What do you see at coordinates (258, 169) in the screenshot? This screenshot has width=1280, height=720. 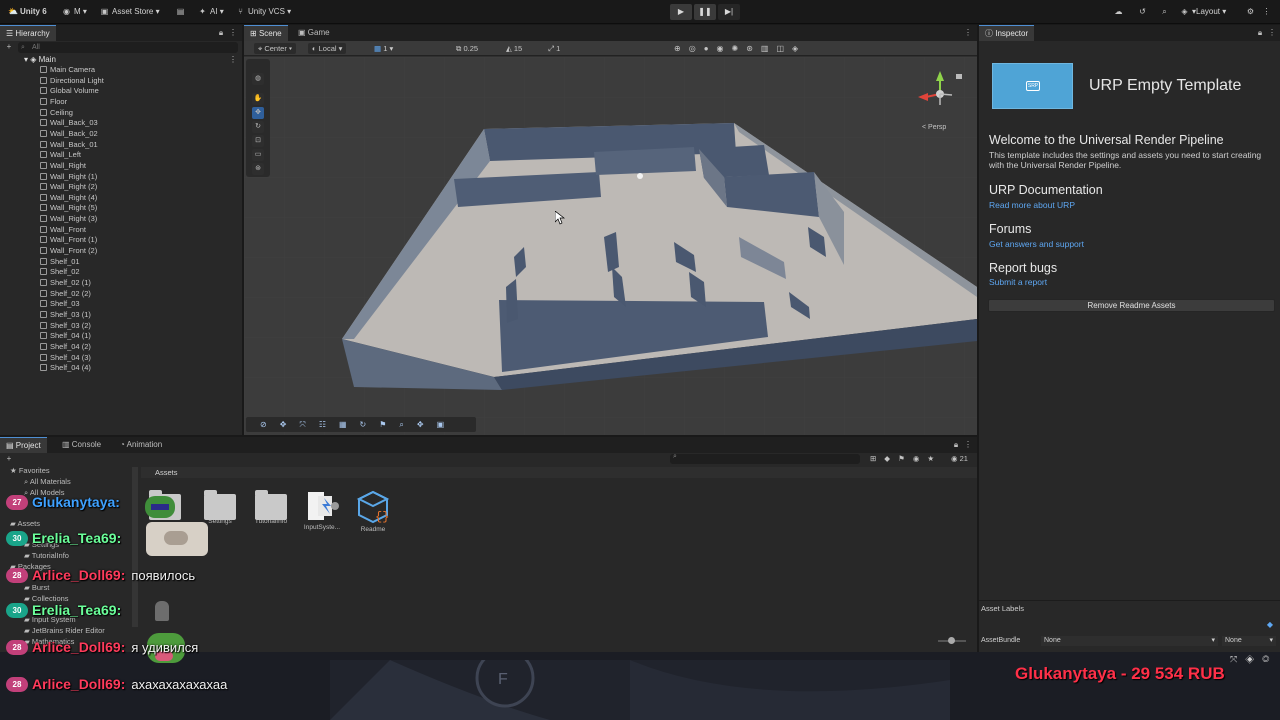 I see `transform-tool: ⊛` at bounding box center [258, 169].